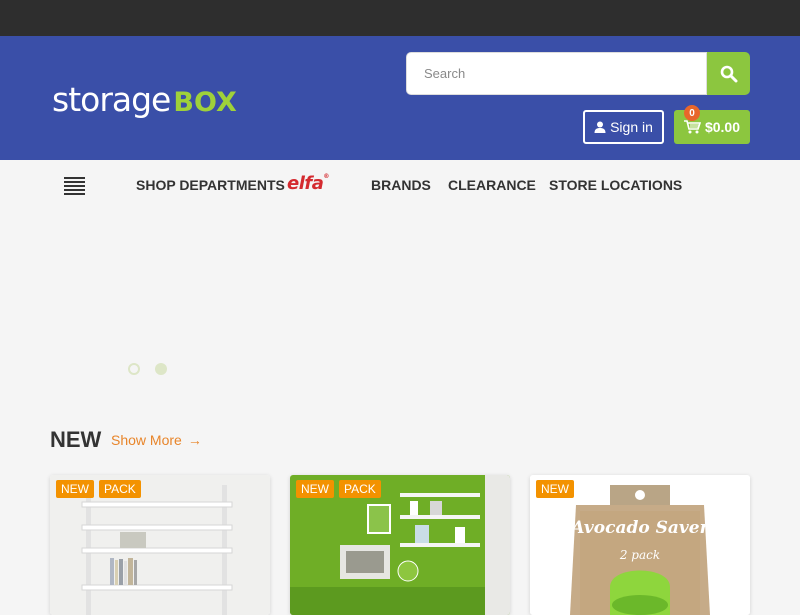  Describe the element at coordinates (210, 185) in the screenshot. I see `nav-shop-departments: SHOP DEPARTMENTS` at that location.